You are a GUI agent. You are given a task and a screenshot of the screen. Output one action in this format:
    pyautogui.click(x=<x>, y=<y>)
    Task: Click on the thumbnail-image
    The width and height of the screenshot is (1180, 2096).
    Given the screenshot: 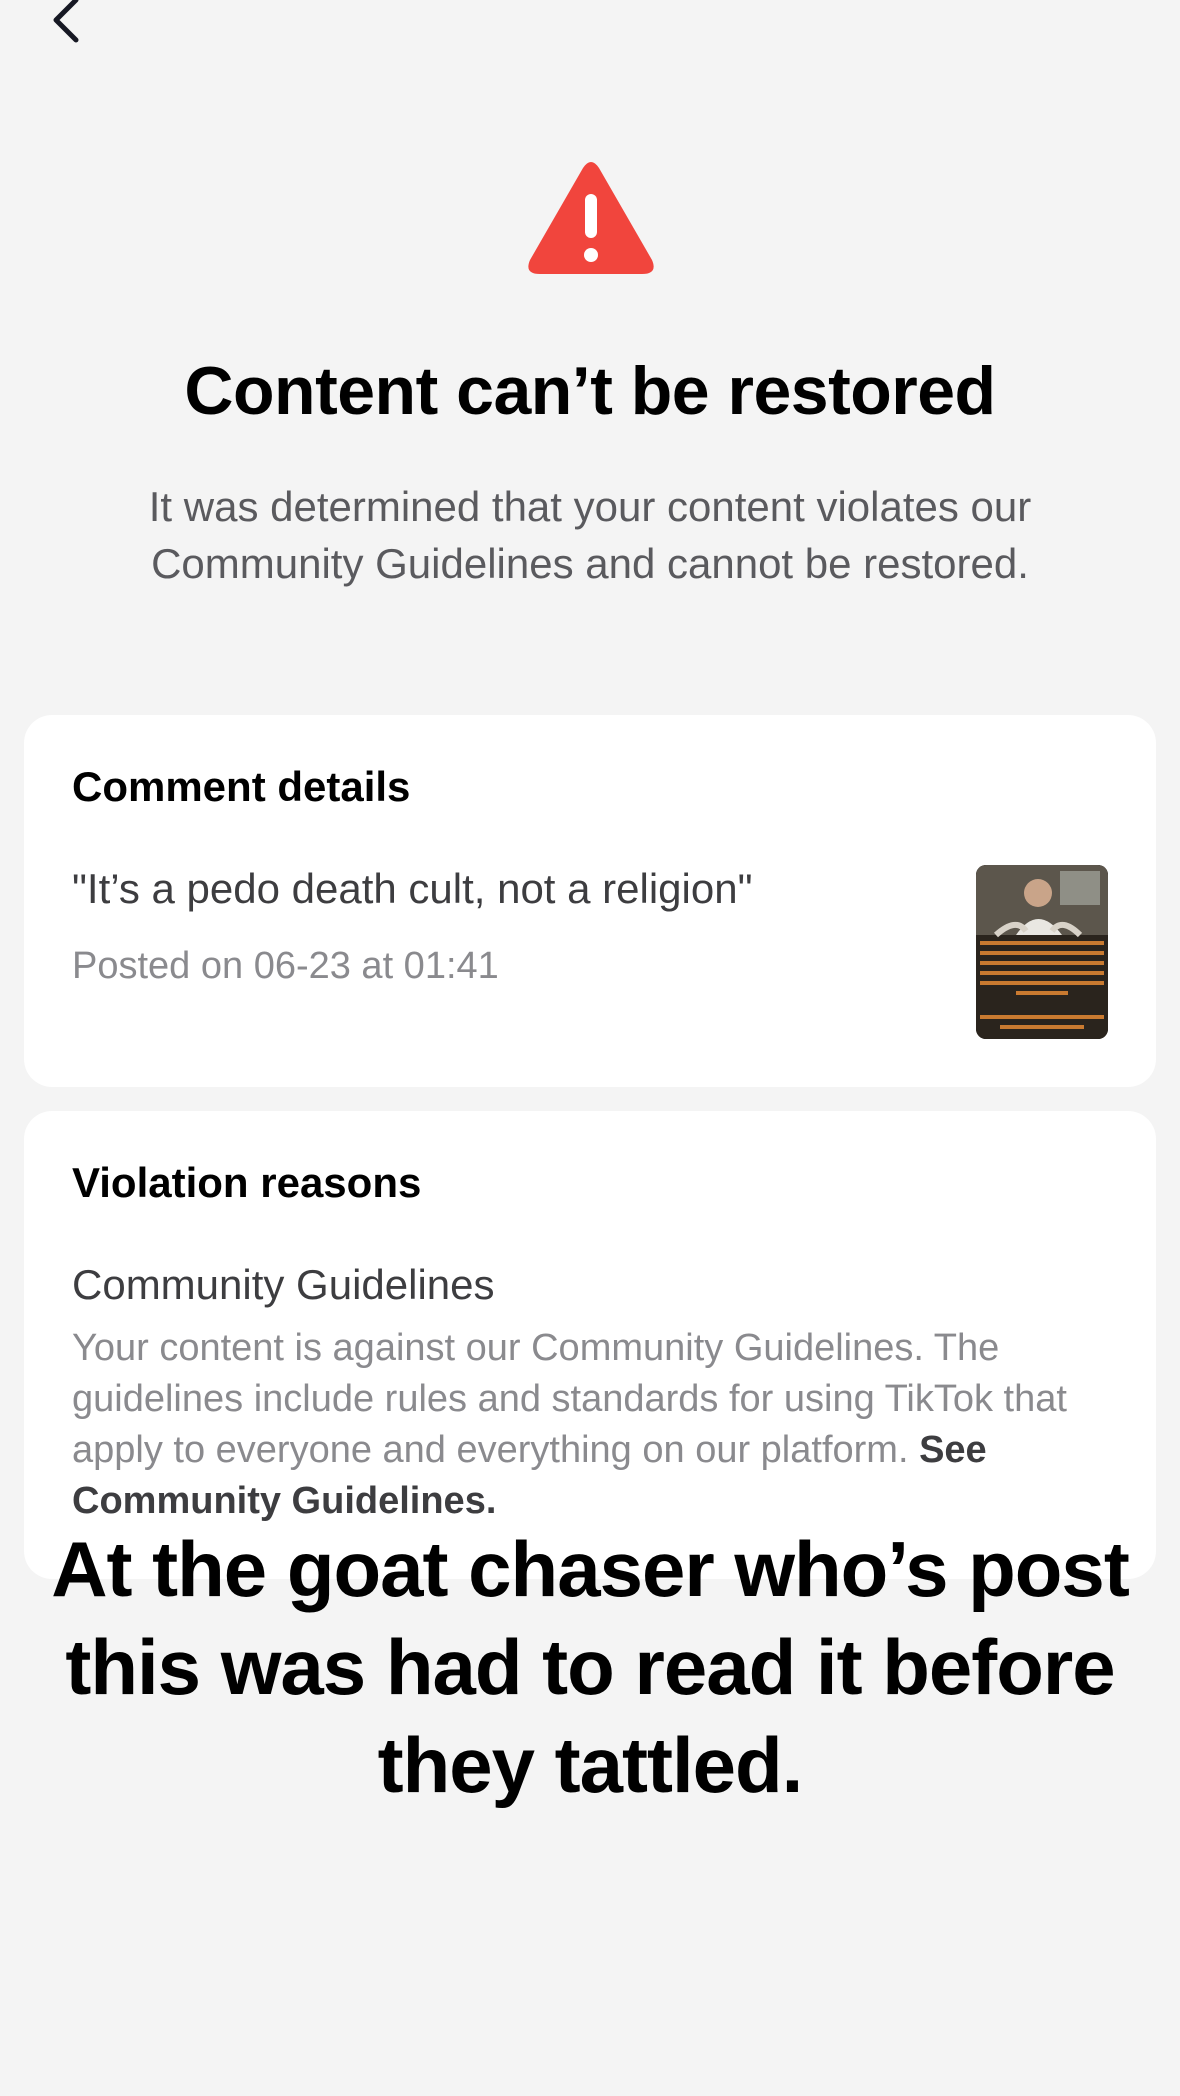 What is the action you would take?
    pyautogui.click(x=1042, y=952)
    